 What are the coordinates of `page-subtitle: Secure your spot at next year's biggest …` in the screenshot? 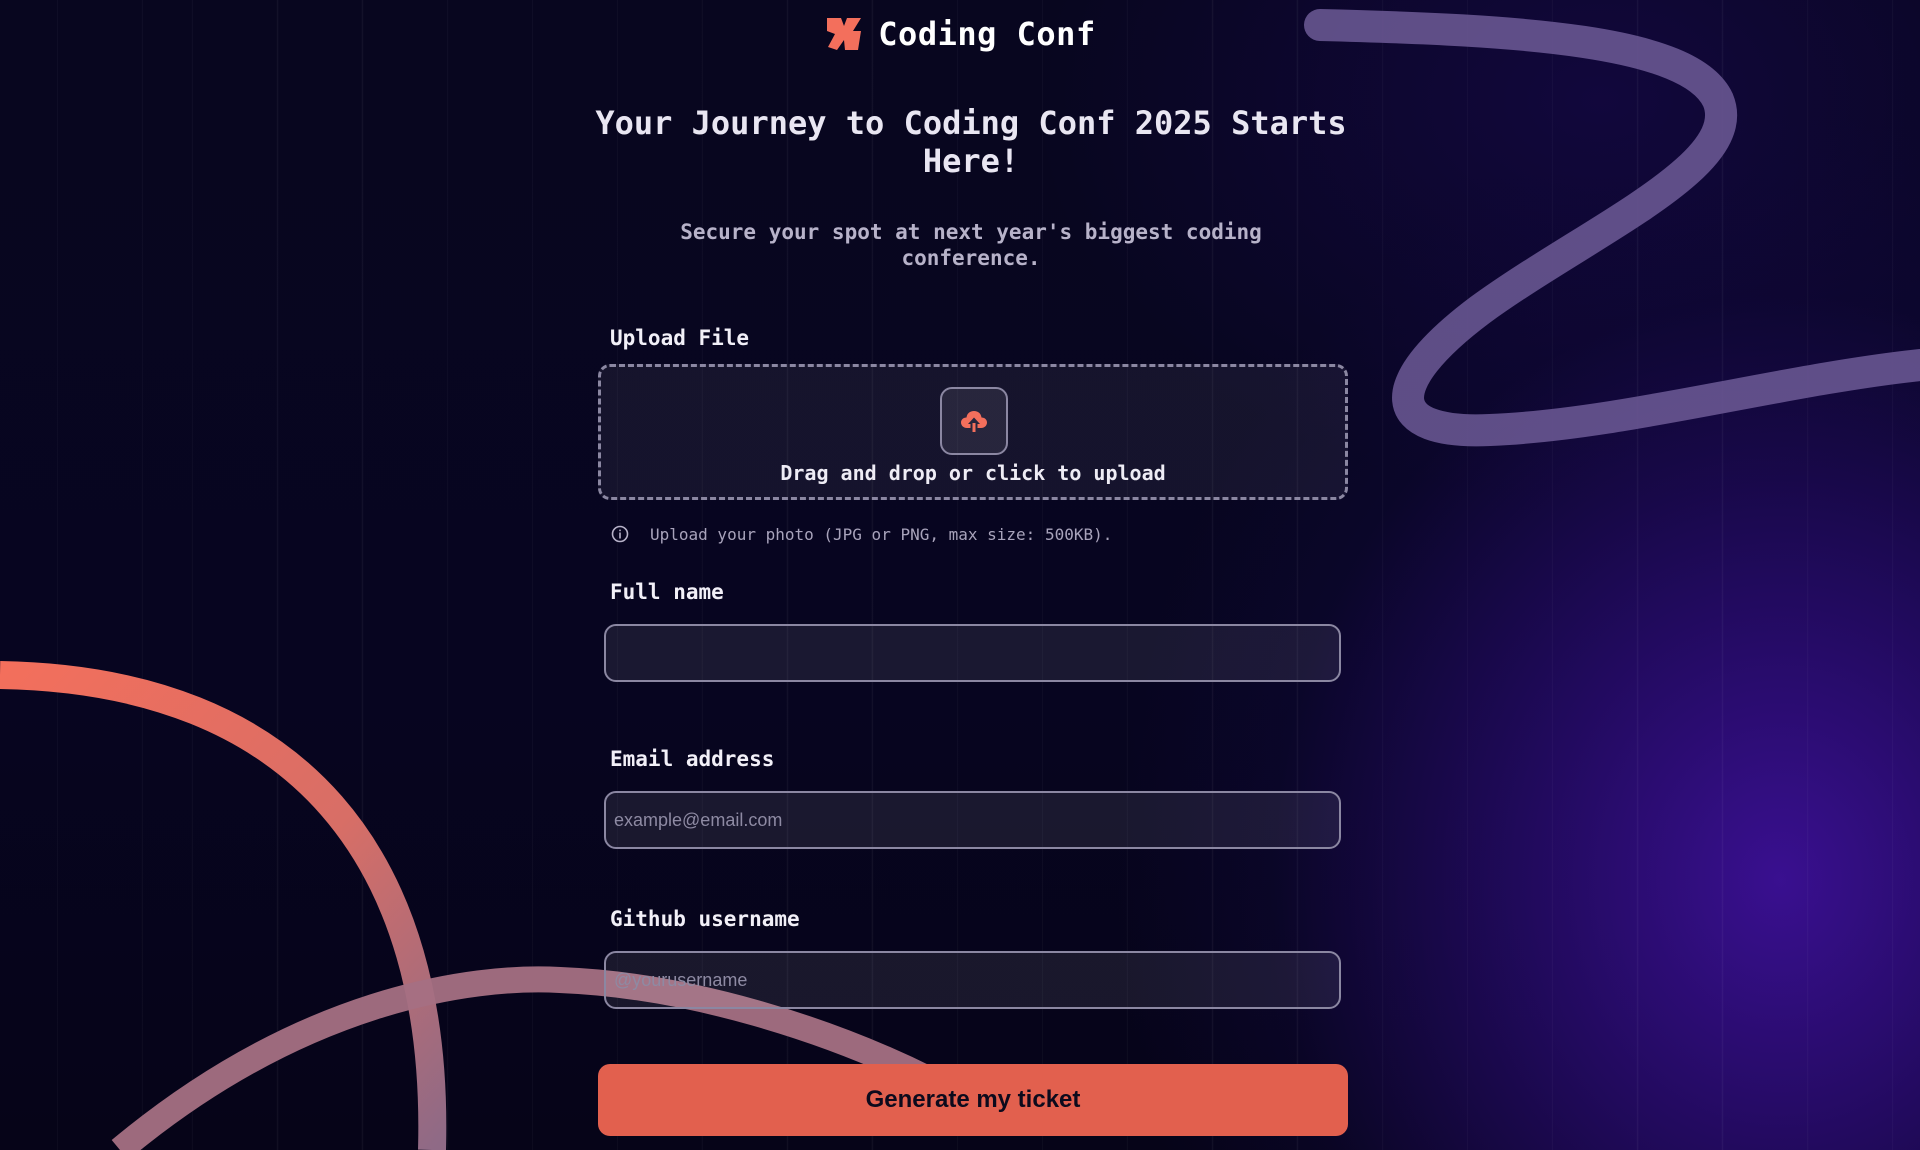 It's located at (971, 245).